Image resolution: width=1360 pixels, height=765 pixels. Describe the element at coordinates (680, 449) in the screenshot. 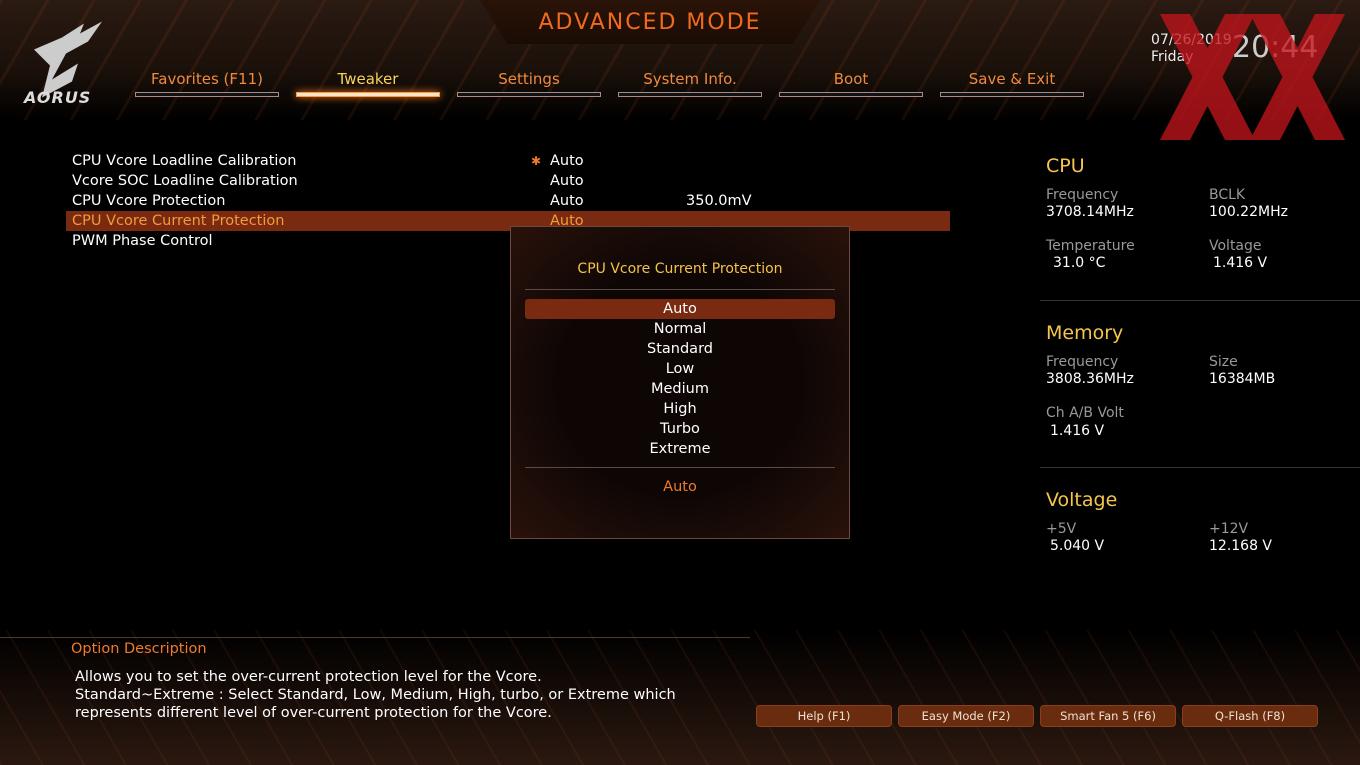

I see `popup-option: Extreme` at that location.